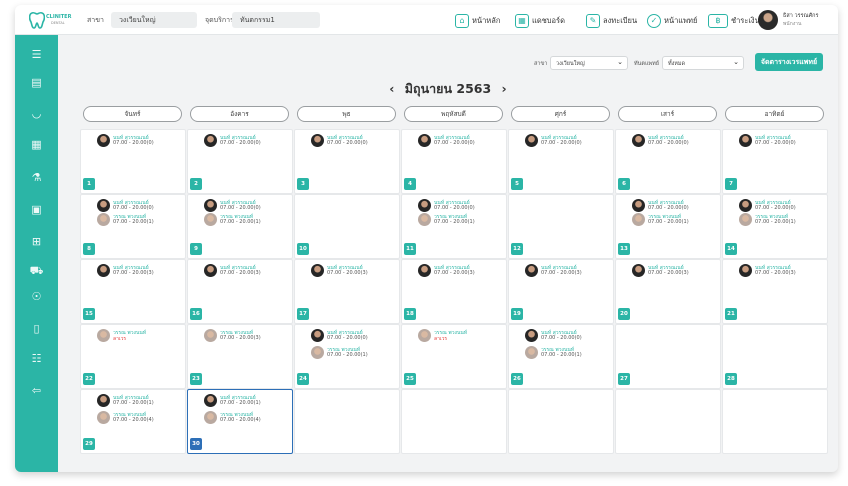  Describe the element at coordinates (624, 379) in the screenshot. I see `day-number: 27` at that location.